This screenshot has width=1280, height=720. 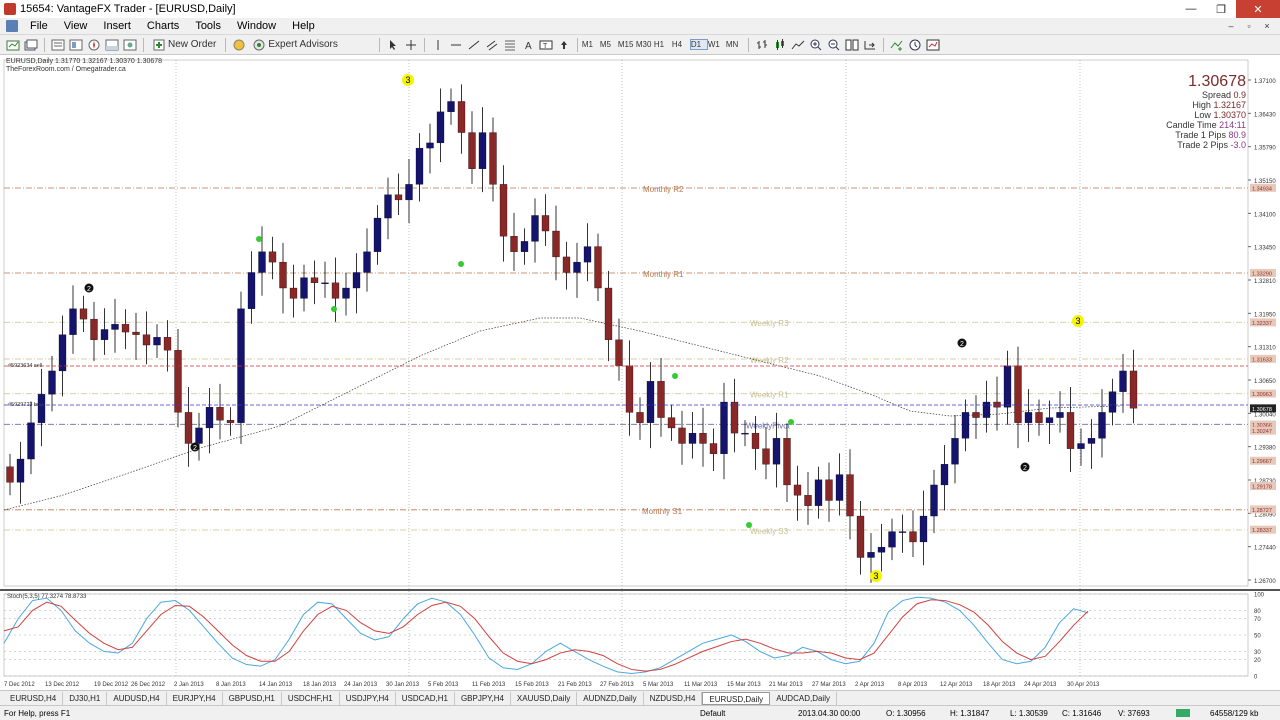 I want to click on text-label-icon: T, so click(x=546, y=45).